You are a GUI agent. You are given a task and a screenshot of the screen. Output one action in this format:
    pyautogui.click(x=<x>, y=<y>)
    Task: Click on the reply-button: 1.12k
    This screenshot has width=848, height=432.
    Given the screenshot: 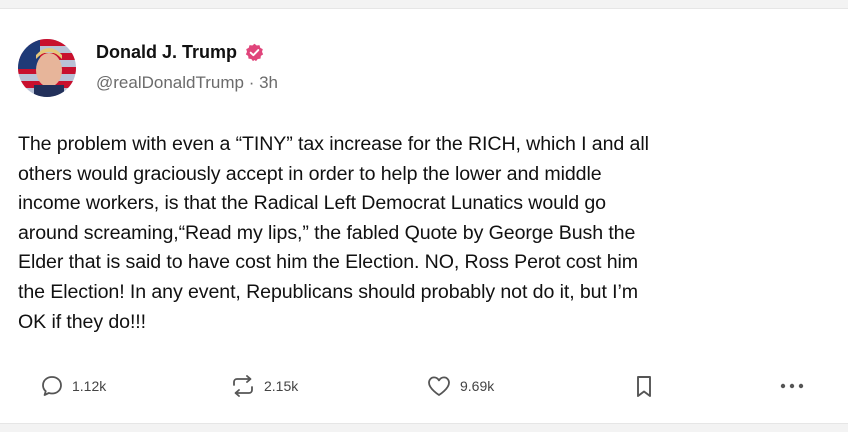 What is the action you would take?
    pyautogui.click(x=73, y=386)
    